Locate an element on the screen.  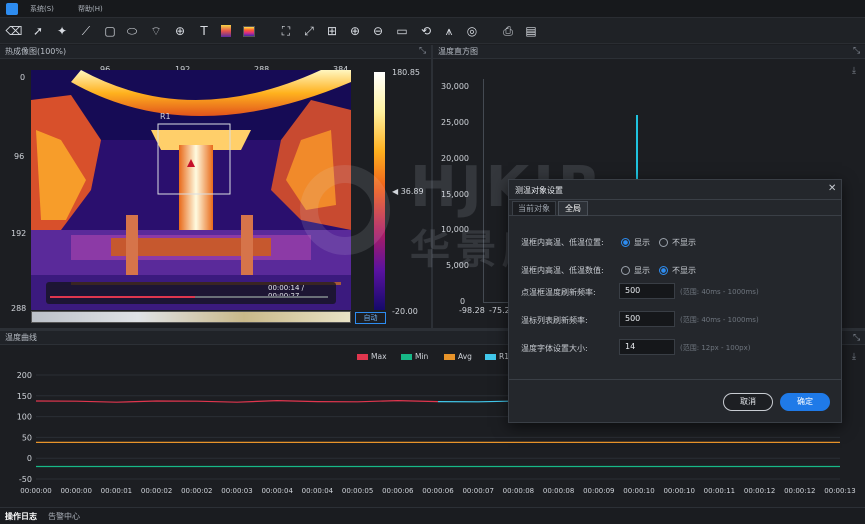
fullscreen-icon: ⤢ is located at coordinates (309, 31).